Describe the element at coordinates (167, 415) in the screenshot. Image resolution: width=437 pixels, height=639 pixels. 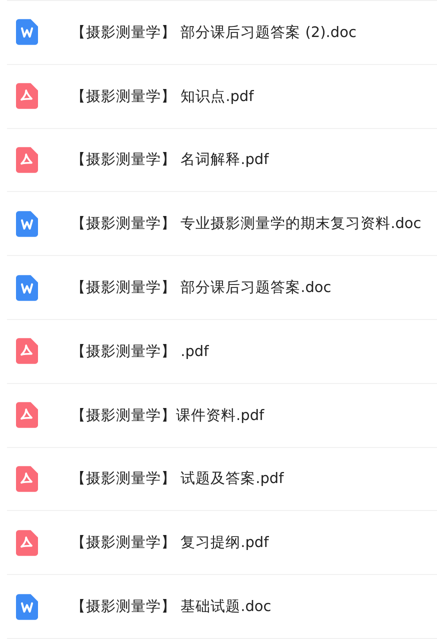
I see `file-name: 【摄影测量学】课件资料.pdf` at that location.